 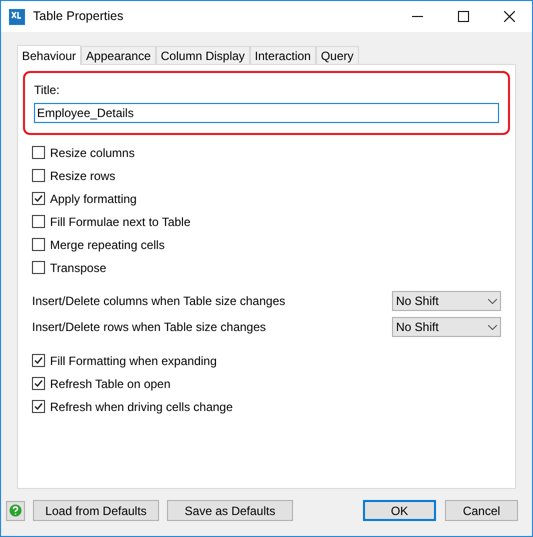 I want to click on checkbox-label: Transpose, so click(x=78, y=268).